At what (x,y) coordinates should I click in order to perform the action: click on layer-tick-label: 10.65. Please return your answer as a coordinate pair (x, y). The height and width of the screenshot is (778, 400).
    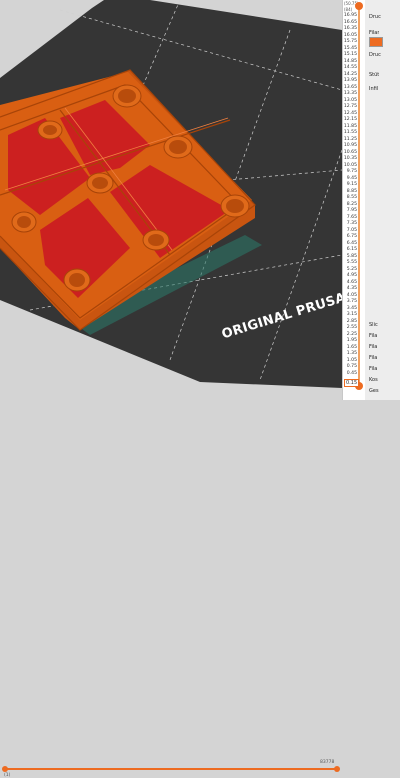
    Looking at the image, I should click on (350, 152).